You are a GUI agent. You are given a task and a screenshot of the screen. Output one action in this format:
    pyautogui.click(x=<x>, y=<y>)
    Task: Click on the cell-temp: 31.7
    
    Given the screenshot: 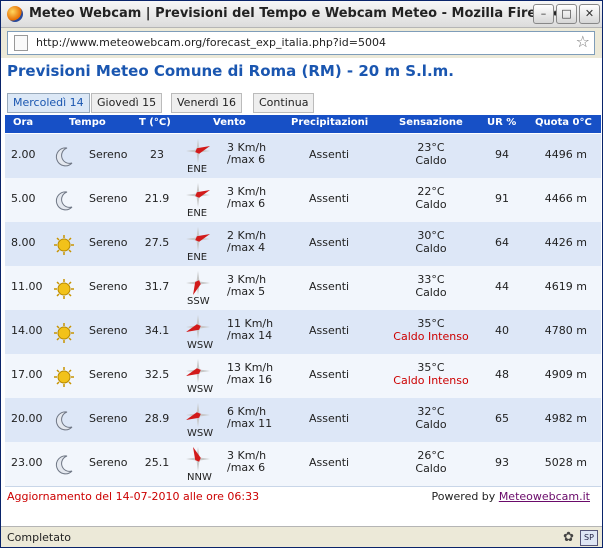 What is the action you would take?
    pyautogui.click(x=157, y=286)
    